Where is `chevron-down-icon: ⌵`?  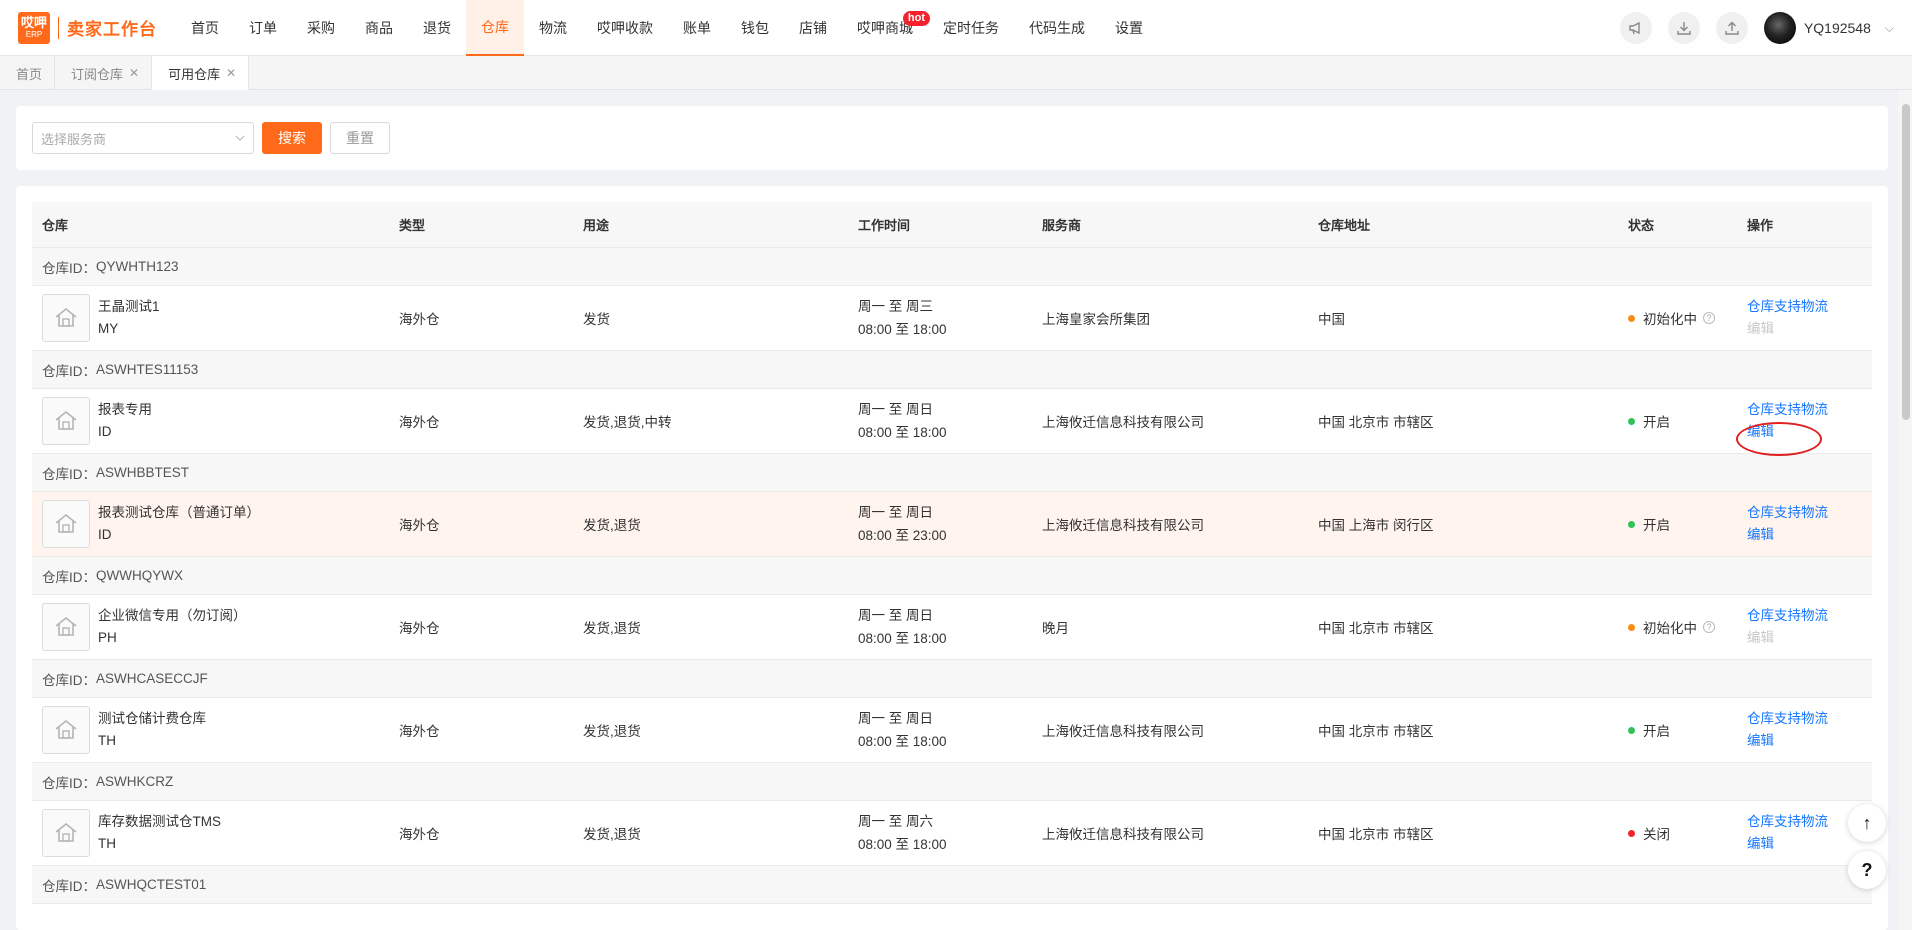 chevron-down-icon: ⌵ is located at coordinates (1889, 28).